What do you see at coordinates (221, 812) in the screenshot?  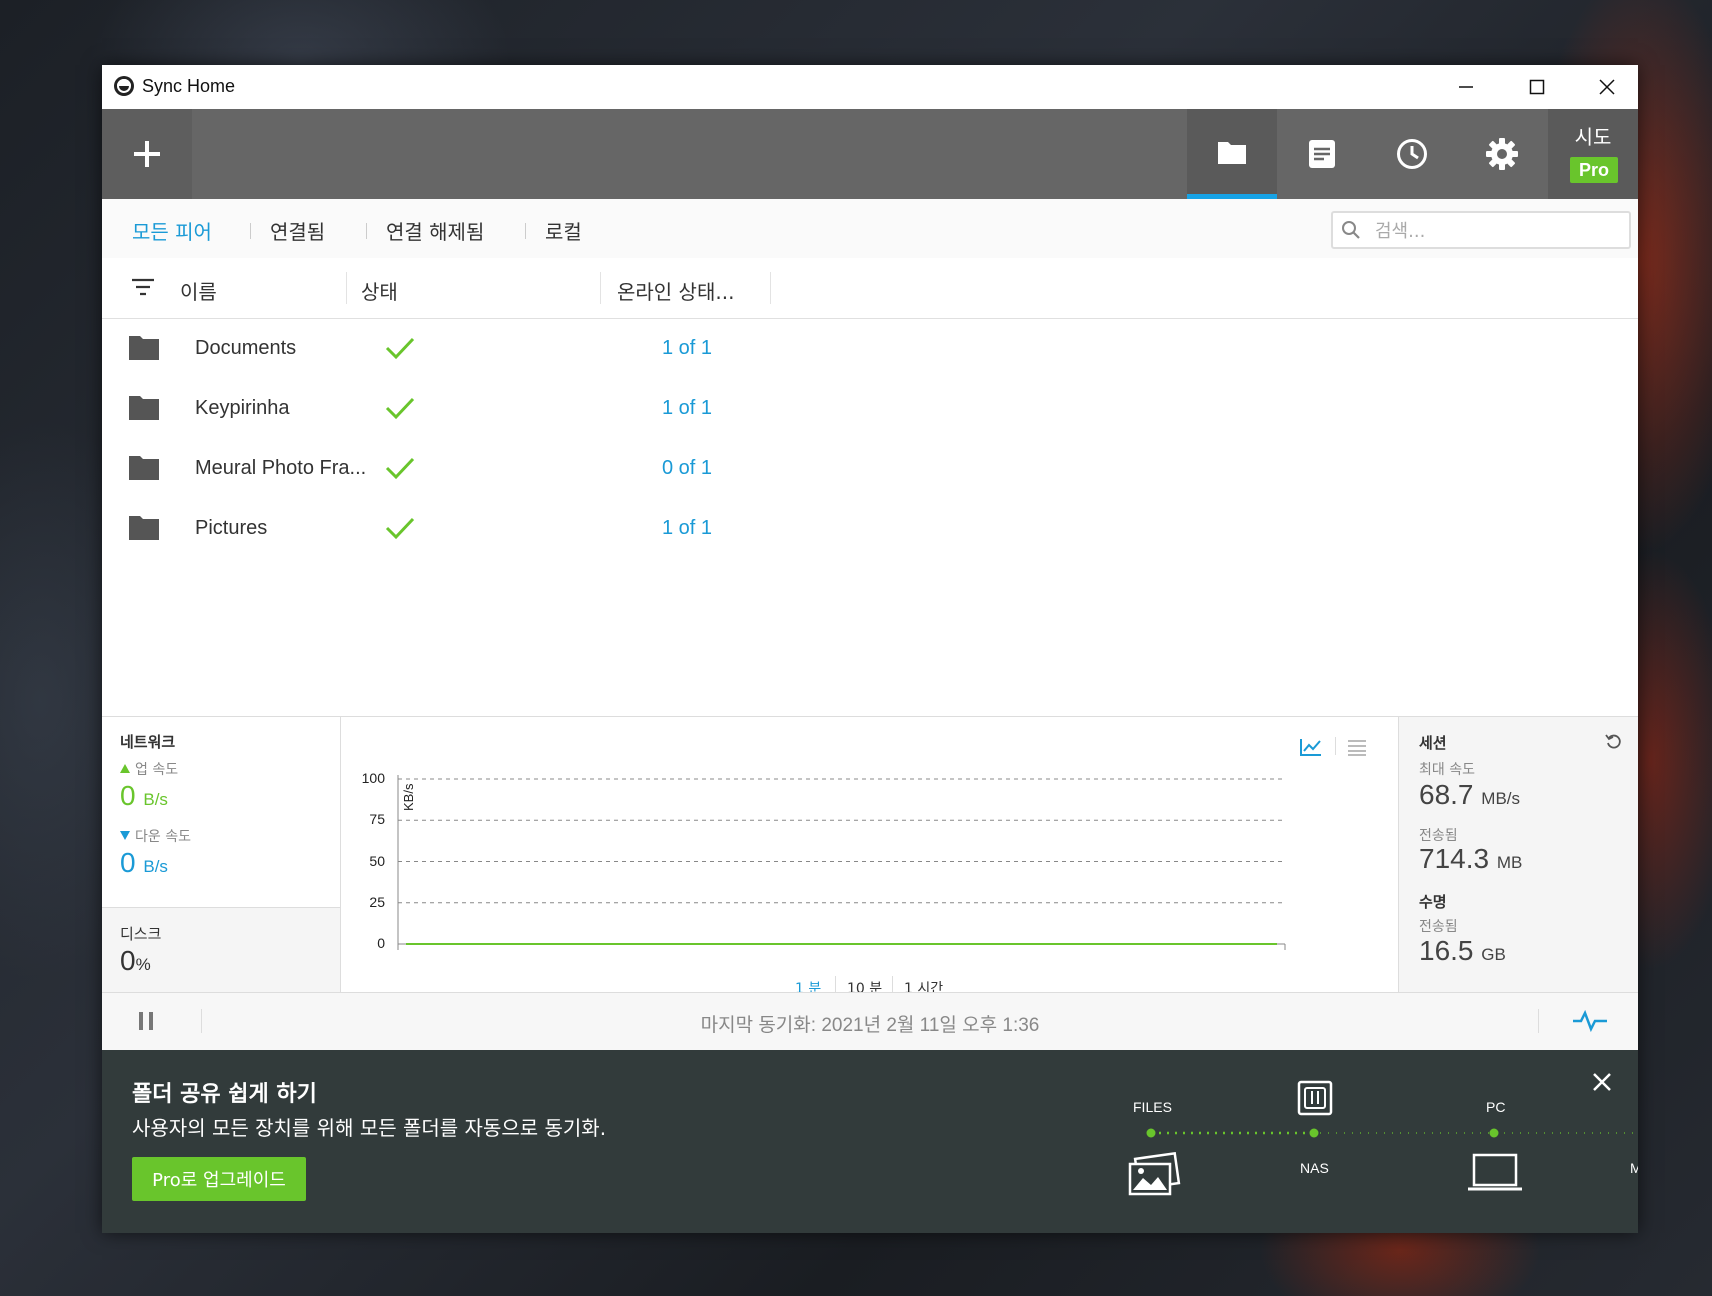 I see `network-section: 네트워크 업 속도 0 B/s 다운 속도 0 B/s` at bounding box center [221, 812].